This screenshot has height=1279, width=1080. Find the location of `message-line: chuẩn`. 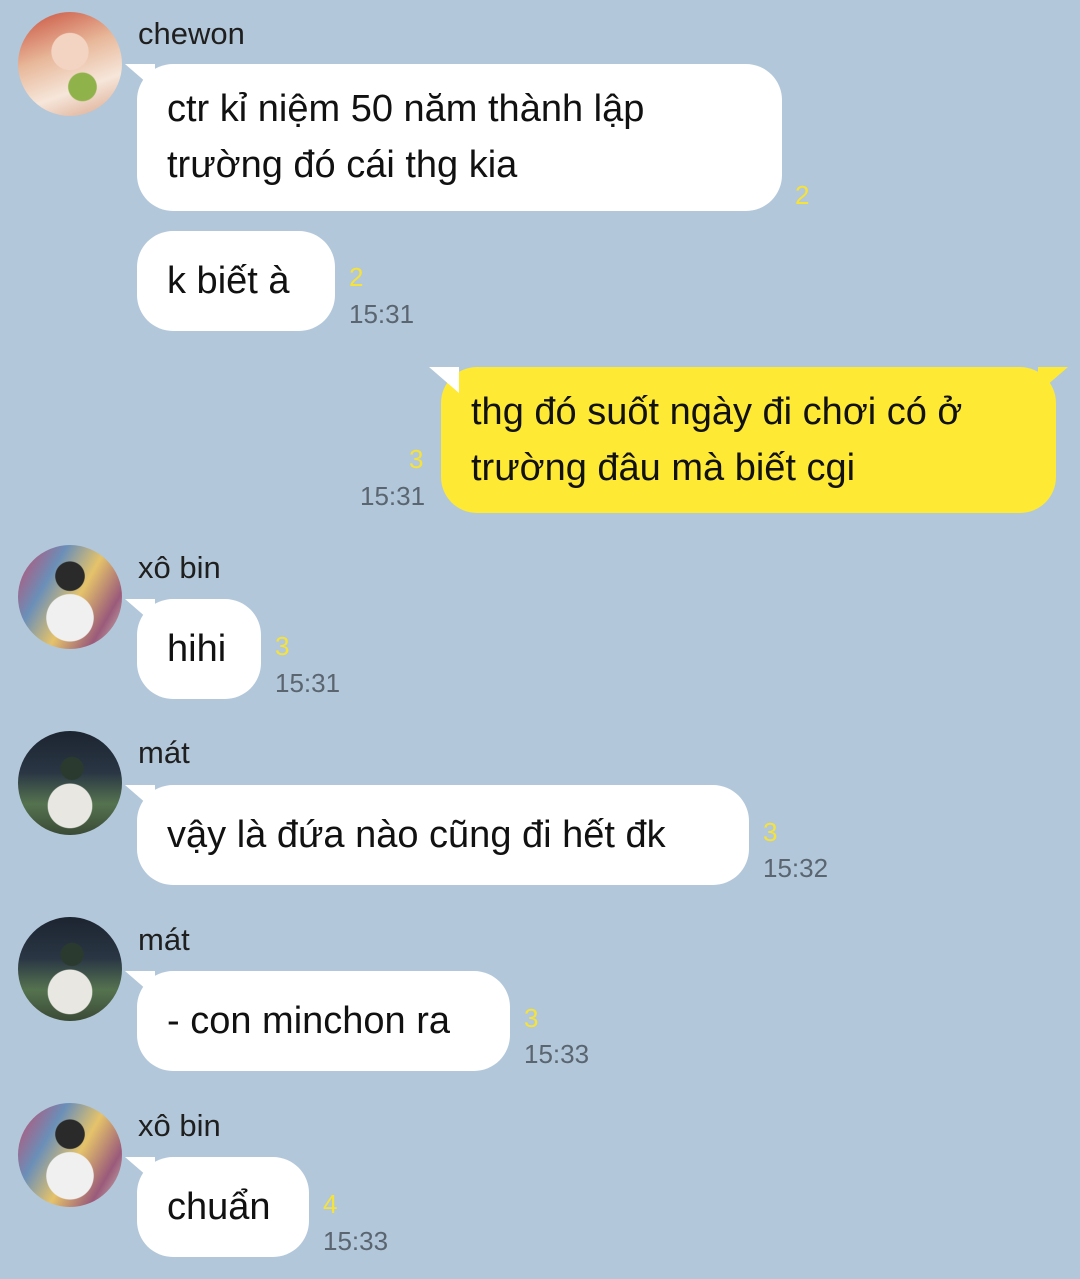

message-line: chuẩn is located at coordinates (219, 1207).